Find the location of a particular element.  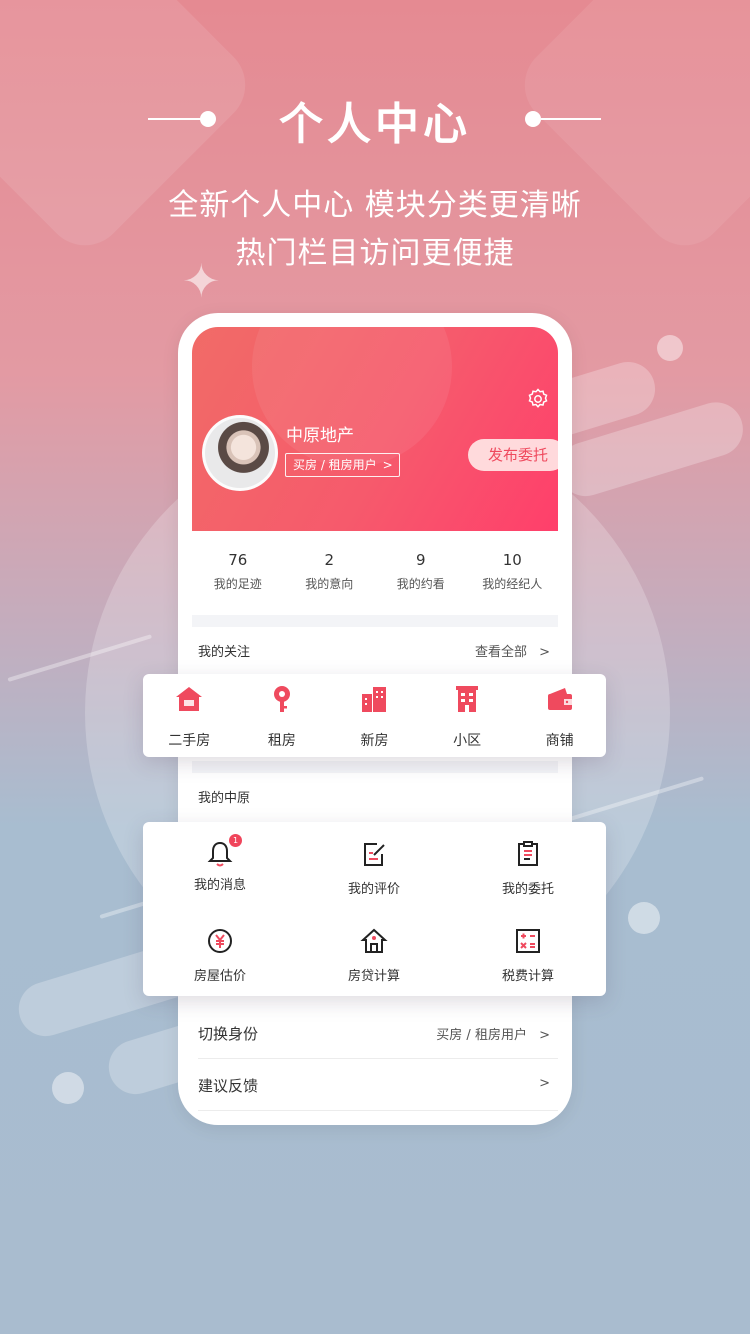

row-label: 建议反馈 is located at coordinates (228, 1086).